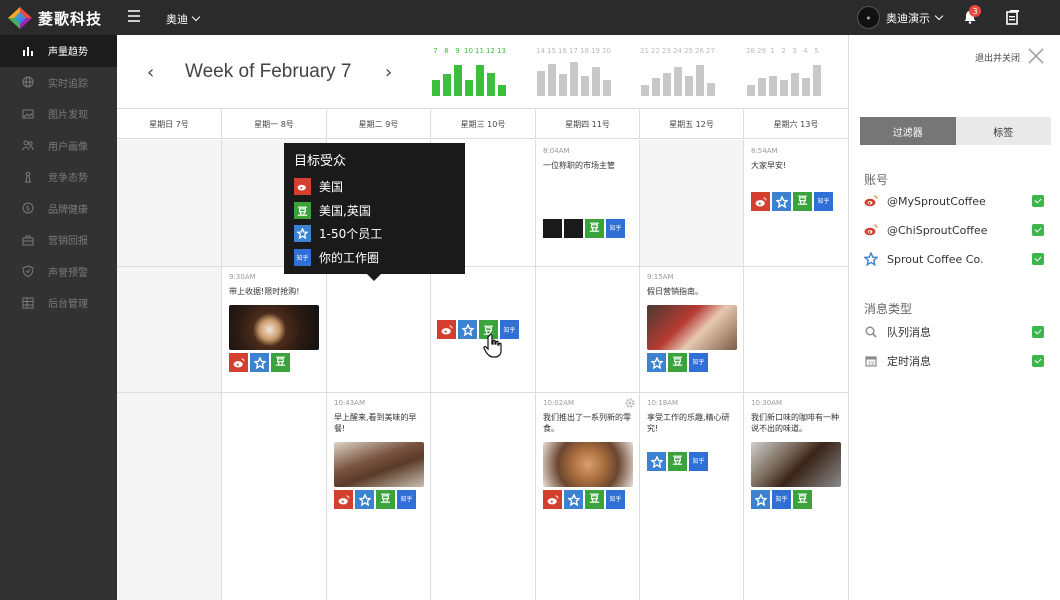  I want to click on exit-and-close-button: 退出并关闭, so click(997, 57).